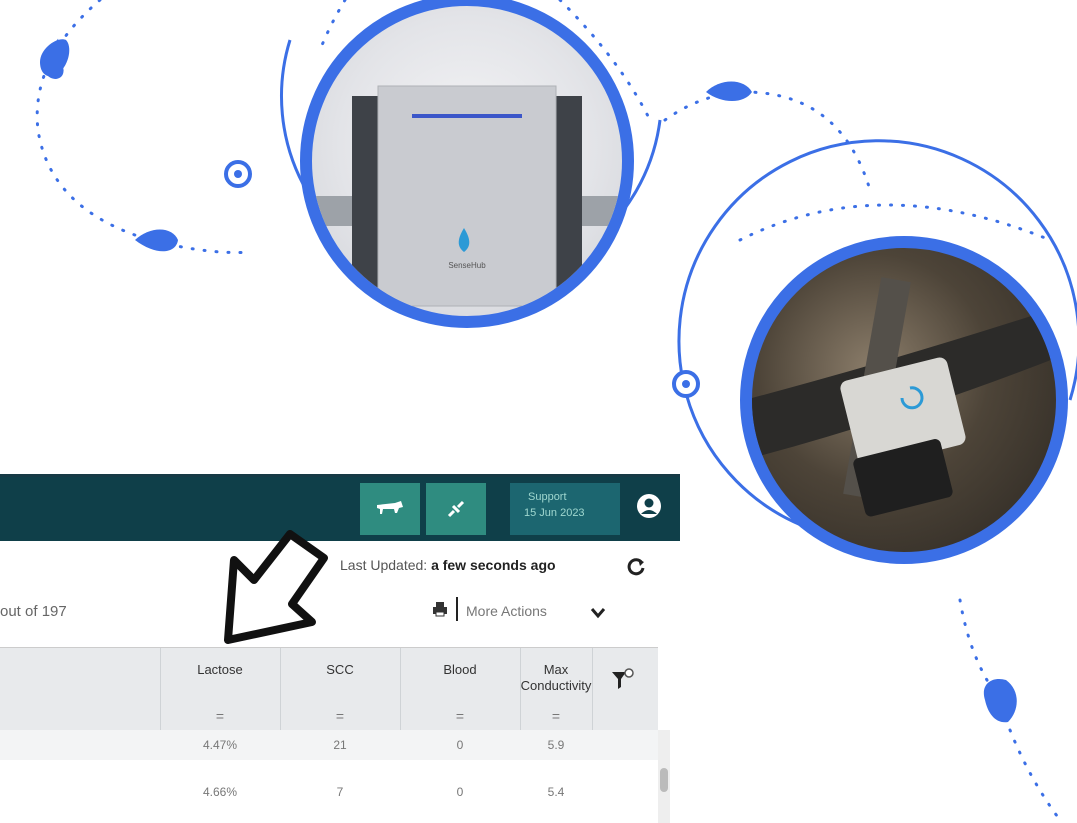  I want to click on support-label: Support, so click(547, 497).